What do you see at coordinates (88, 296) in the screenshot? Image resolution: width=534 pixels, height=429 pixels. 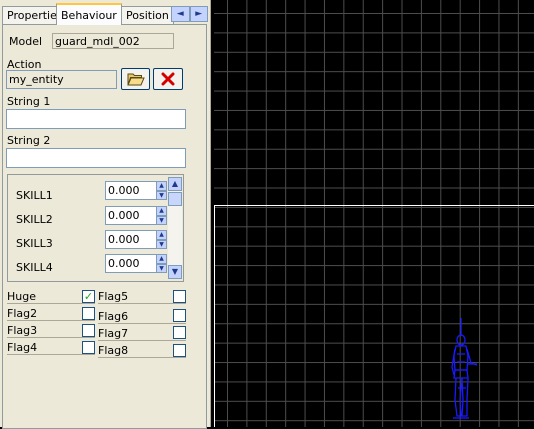 I see `flag-huge-checkbox: ✓` at bounding box center [88, 296].